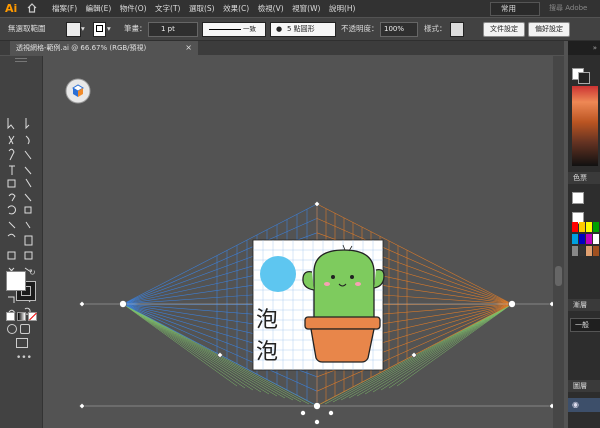 The height and width of the screenshot is (428, 600). I want to click on scrollbar-thumb, so click(558, 276).